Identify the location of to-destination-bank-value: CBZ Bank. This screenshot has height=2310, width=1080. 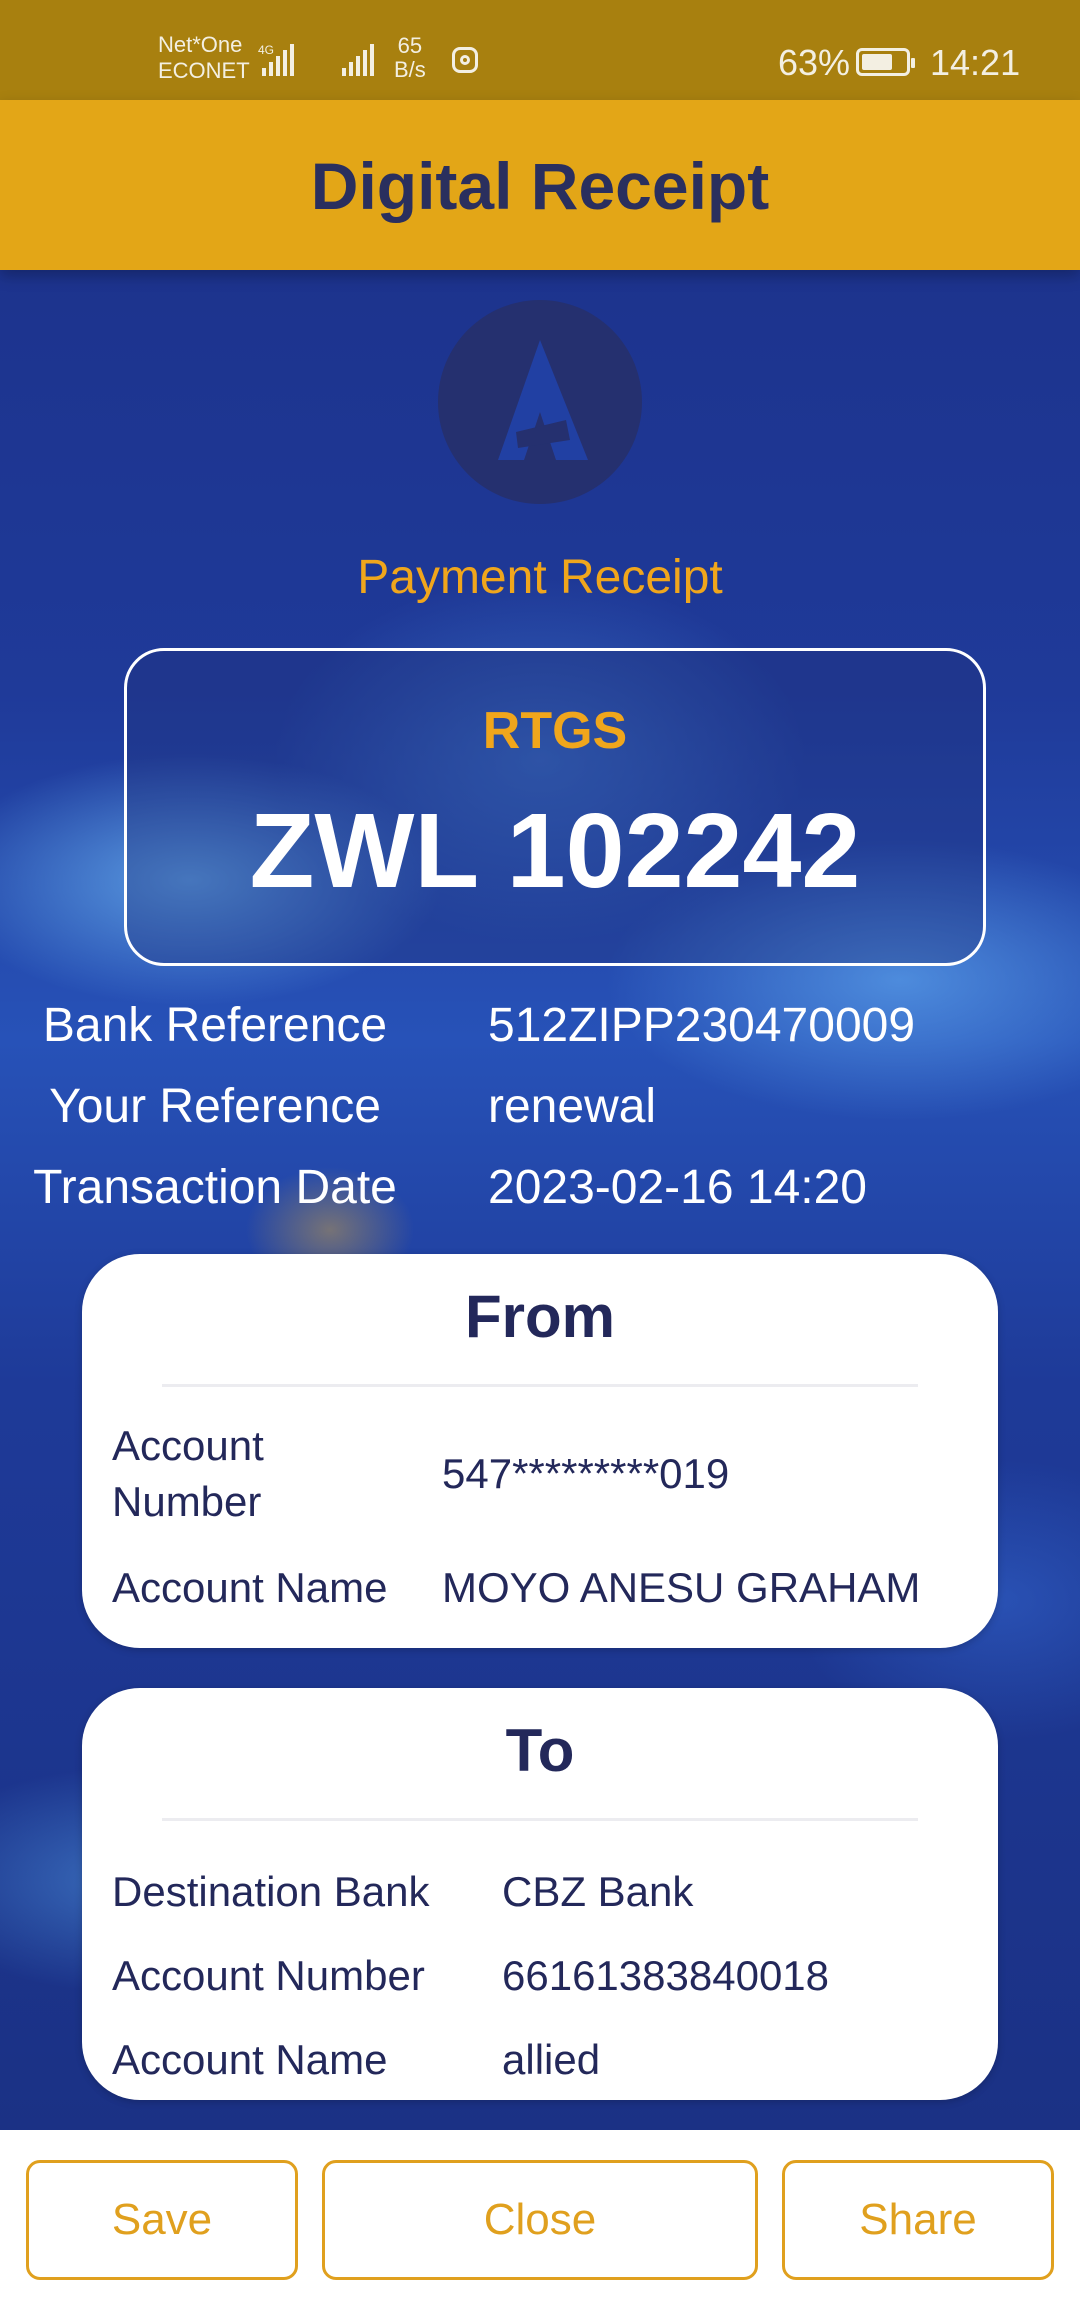
(598, 1891).